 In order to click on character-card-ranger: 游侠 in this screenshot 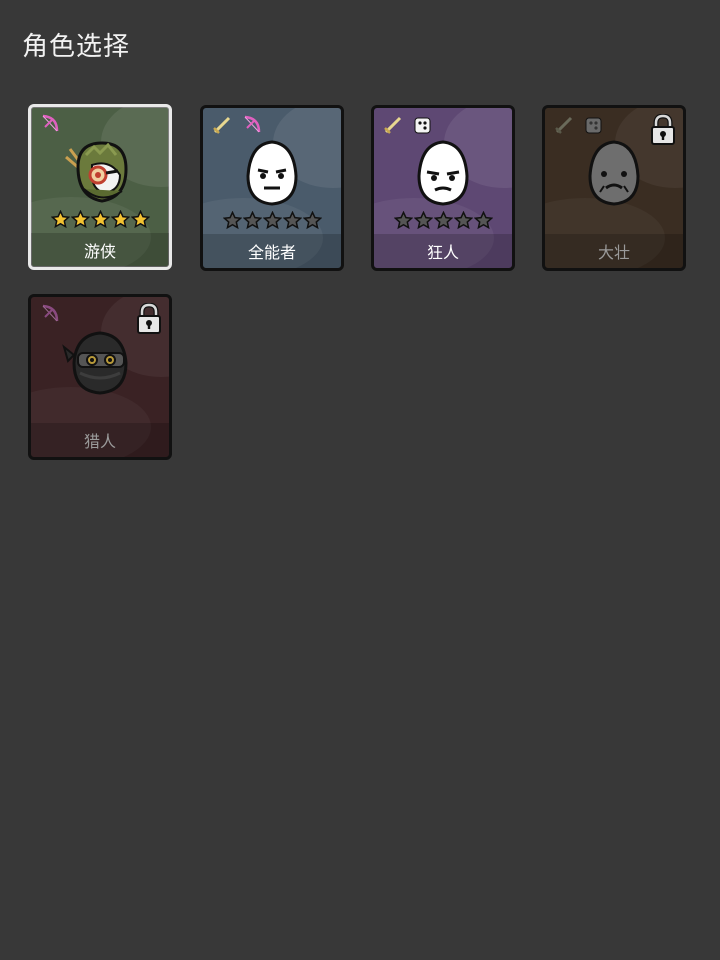, I will do `click(100, 187)`.